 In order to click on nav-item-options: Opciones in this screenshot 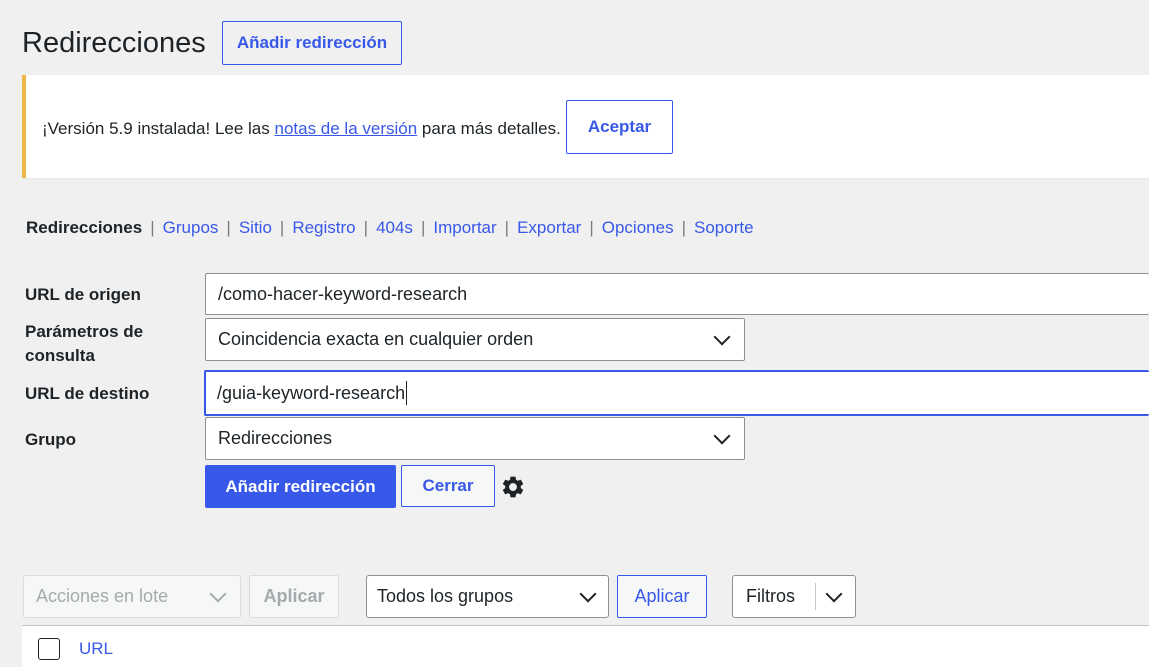, I will do `click(638, 228)`.